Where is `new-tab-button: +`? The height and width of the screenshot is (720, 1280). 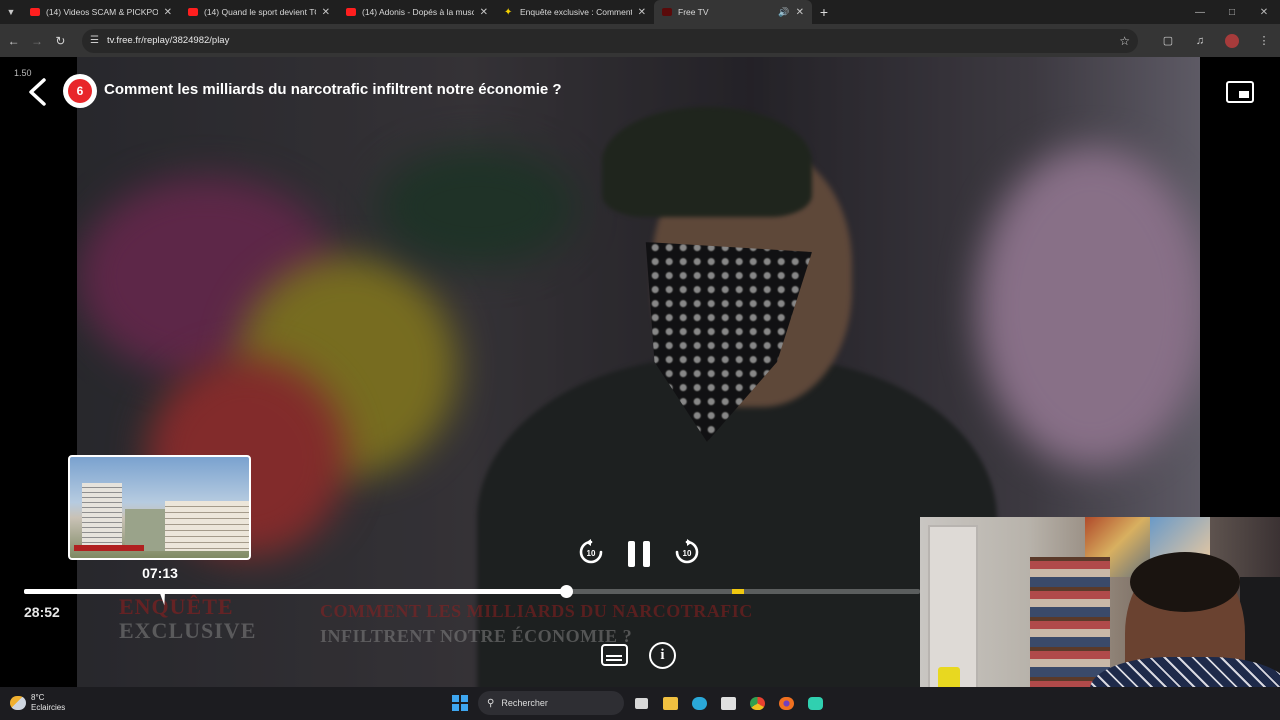 new-tab-button: + is located at coordinates (824, 12).